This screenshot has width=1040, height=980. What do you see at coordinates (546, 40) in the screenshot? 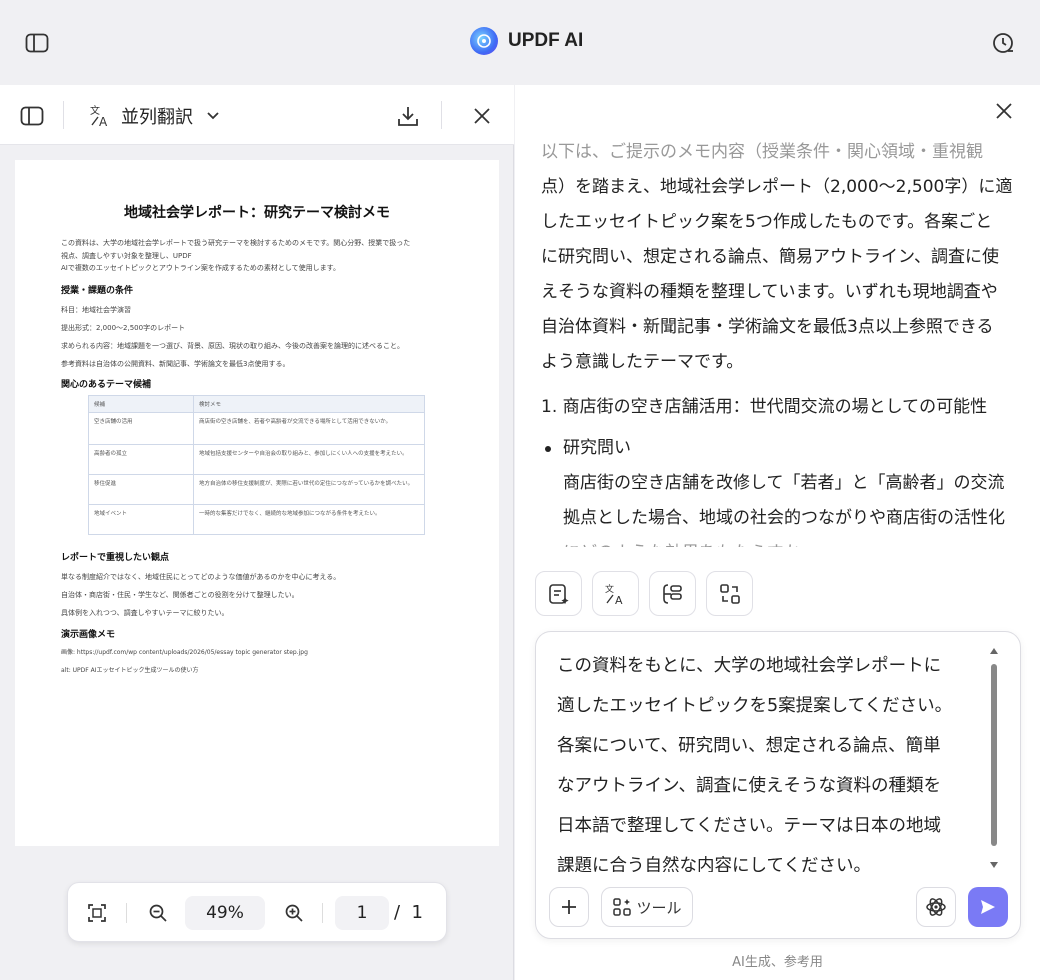
I see `app-name: UPDF AI` at bounding box center [546, 40].